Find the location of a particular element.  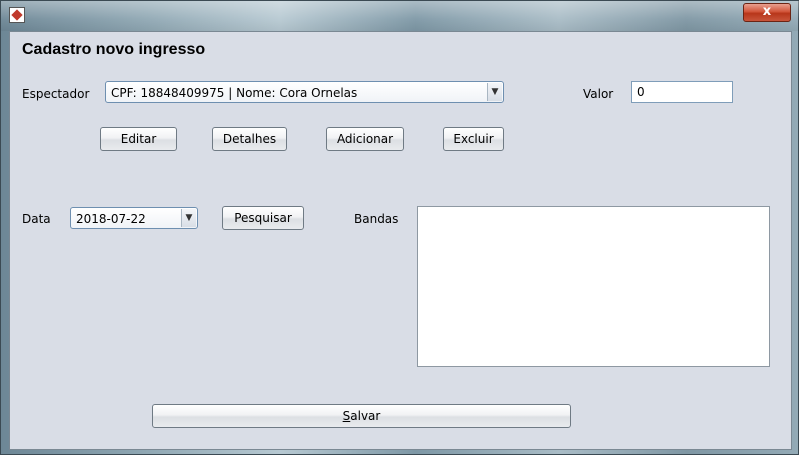

page-title: Cadastro novo ingresso is located at coordinates (114, 49).